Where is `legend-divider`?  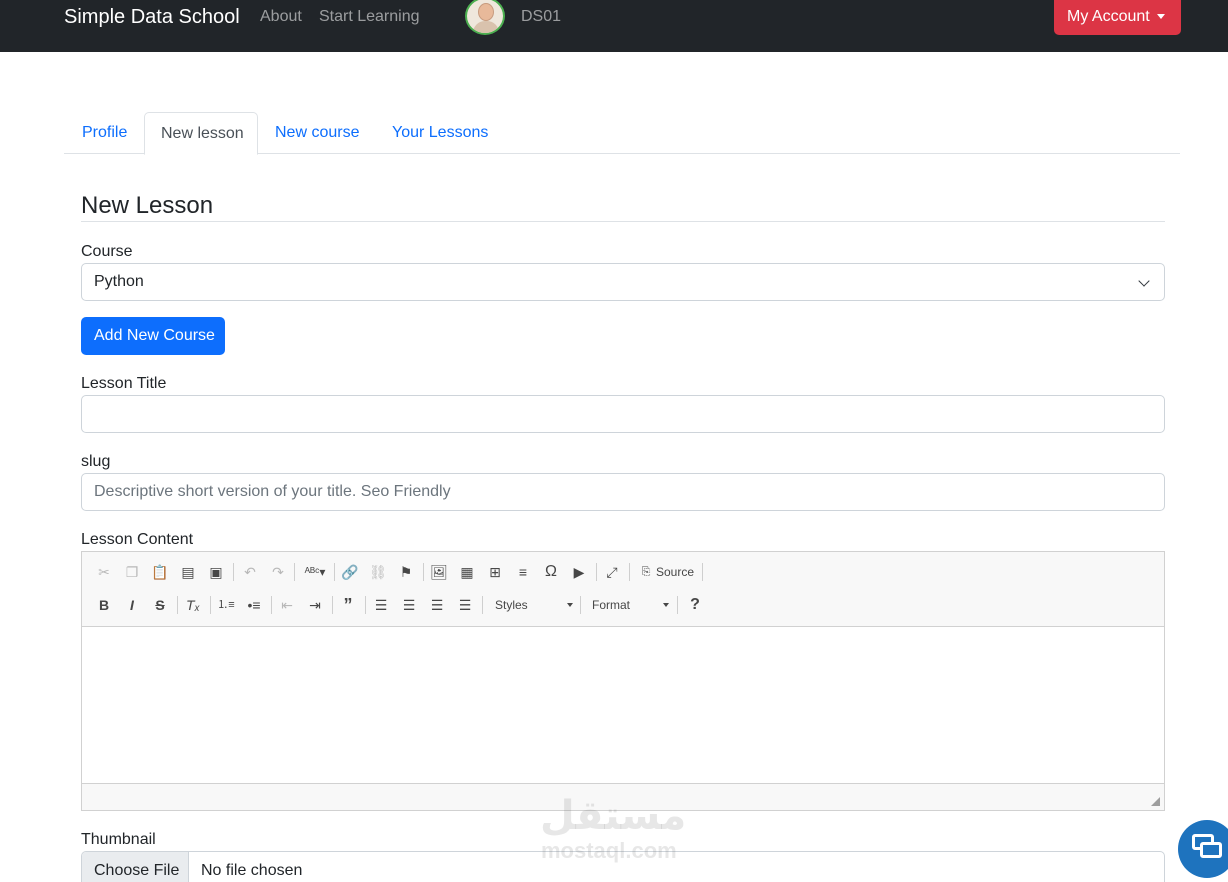
legend-divider is located at coordinates (623, 221).